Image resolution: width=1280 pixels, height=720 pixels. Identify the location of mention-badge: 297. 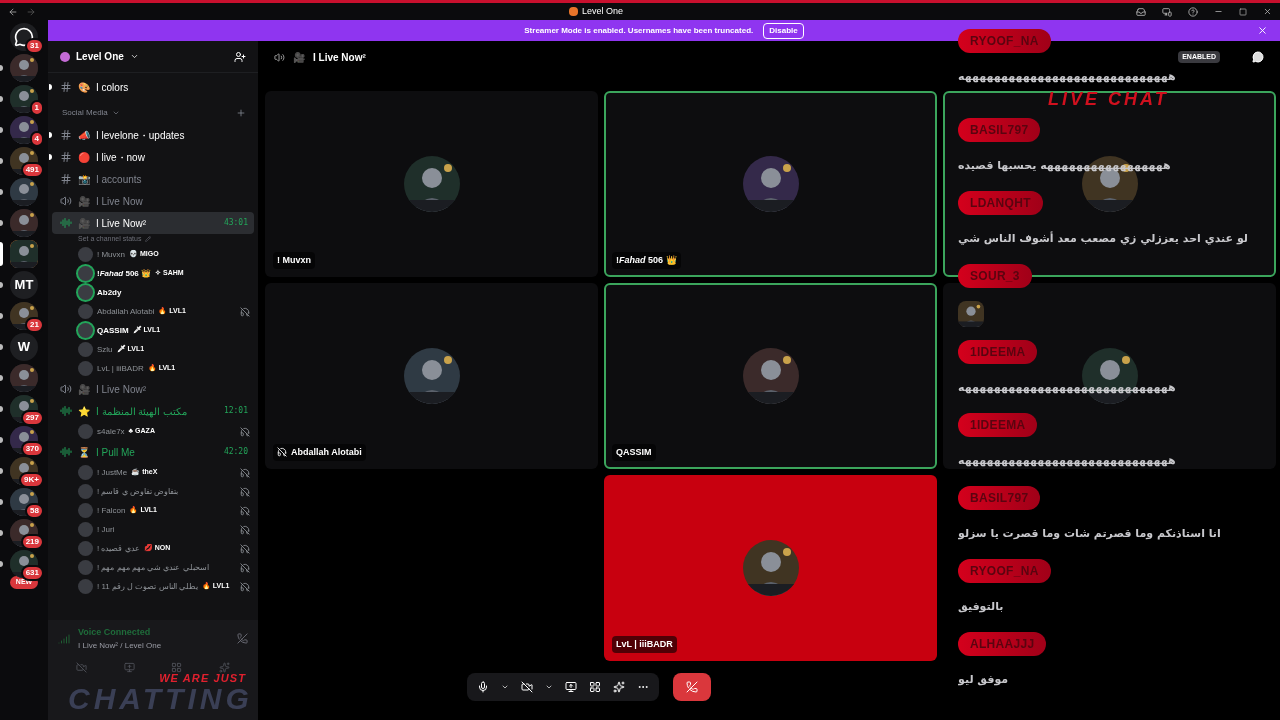
(32, 418).